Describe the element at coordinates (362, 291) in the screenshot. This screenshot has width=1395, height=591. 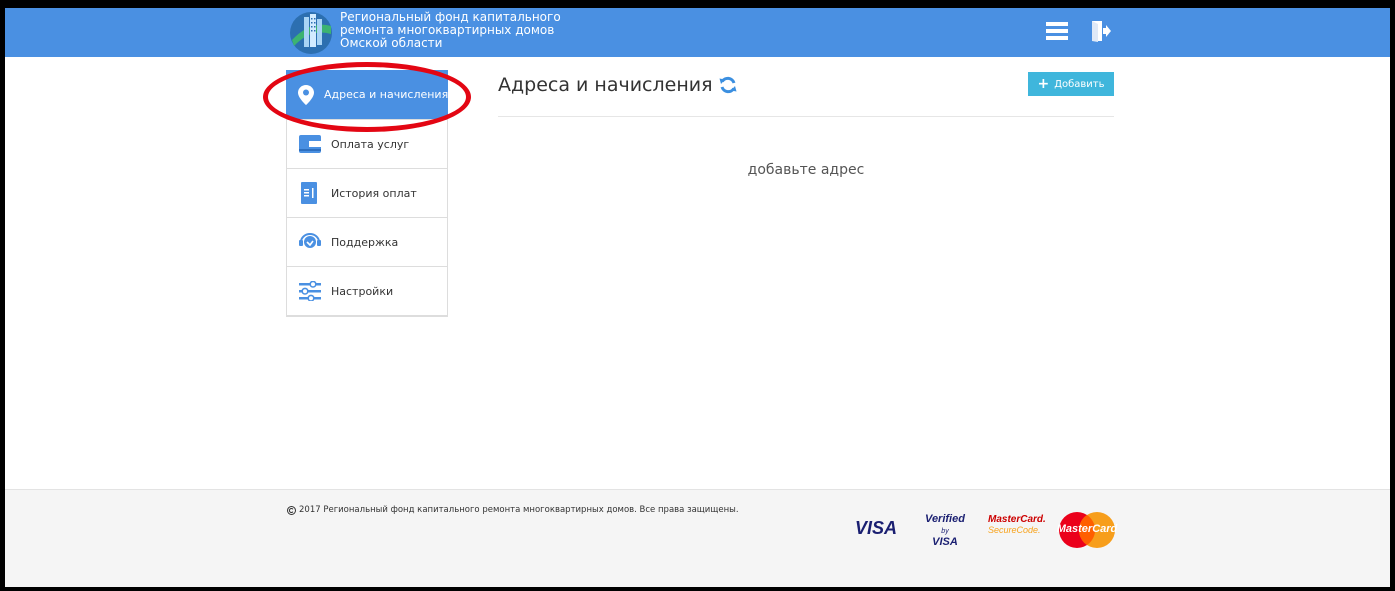
I see `sidebar-item-label: Настройки` at that location.